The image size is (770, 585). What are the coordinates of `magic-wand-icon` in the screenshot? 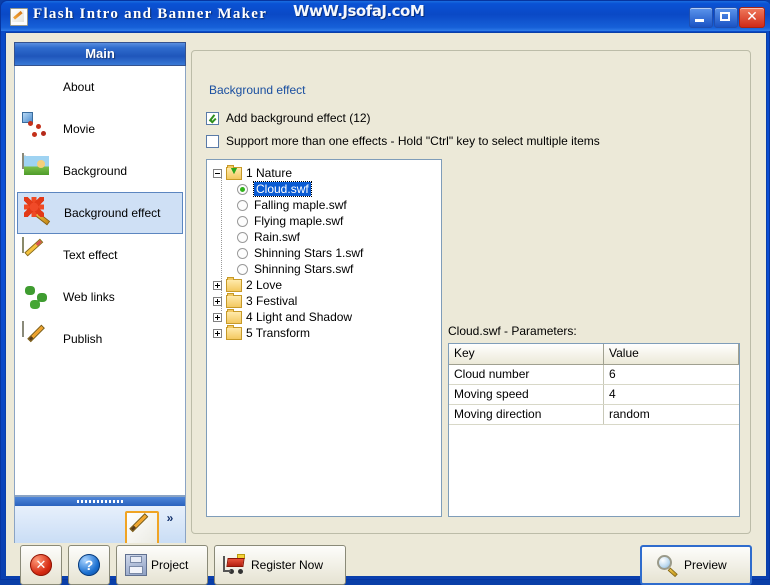 It's located at (40, 213).